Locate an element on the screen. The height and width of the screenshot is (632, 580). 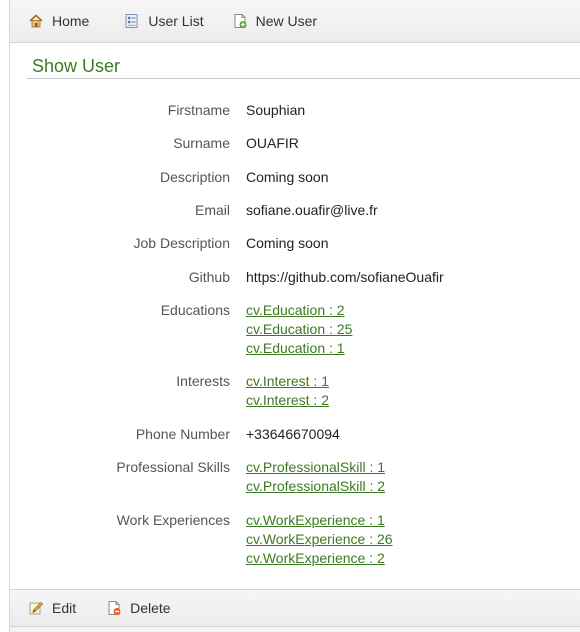
field-job-description: Job Description Coming soon is located at coordinates (295, 251).